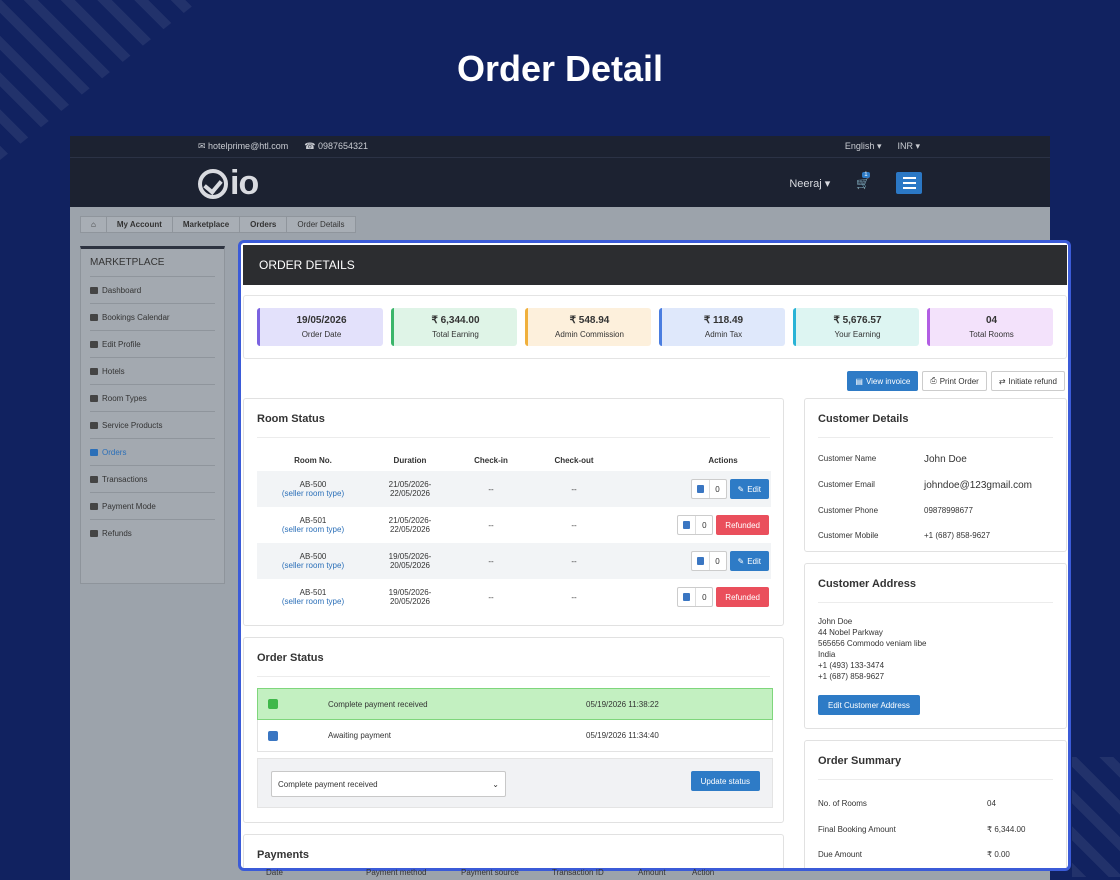 The image size is (1120, 880). Describe the element at coordinates (725, 781) in the screenshot. I see `update-status-button: Update status` at that location.